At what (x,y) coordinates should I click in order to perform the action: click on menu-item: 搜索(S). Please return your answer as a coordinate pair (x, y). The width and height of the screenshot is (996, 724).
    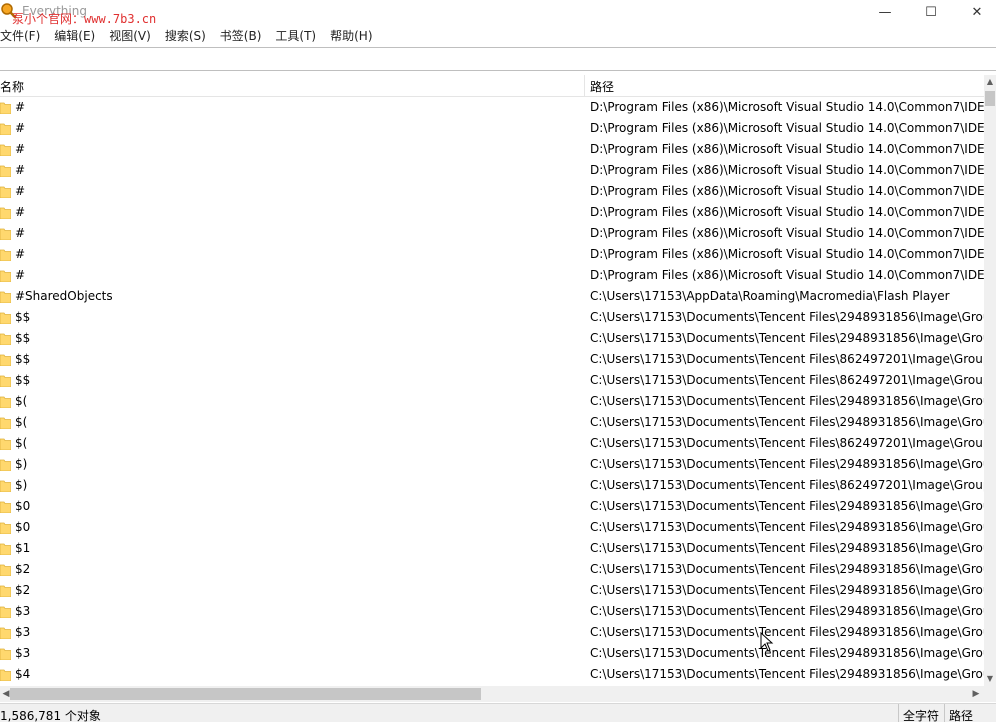
    Looking at the image, I should click on (189, 35).